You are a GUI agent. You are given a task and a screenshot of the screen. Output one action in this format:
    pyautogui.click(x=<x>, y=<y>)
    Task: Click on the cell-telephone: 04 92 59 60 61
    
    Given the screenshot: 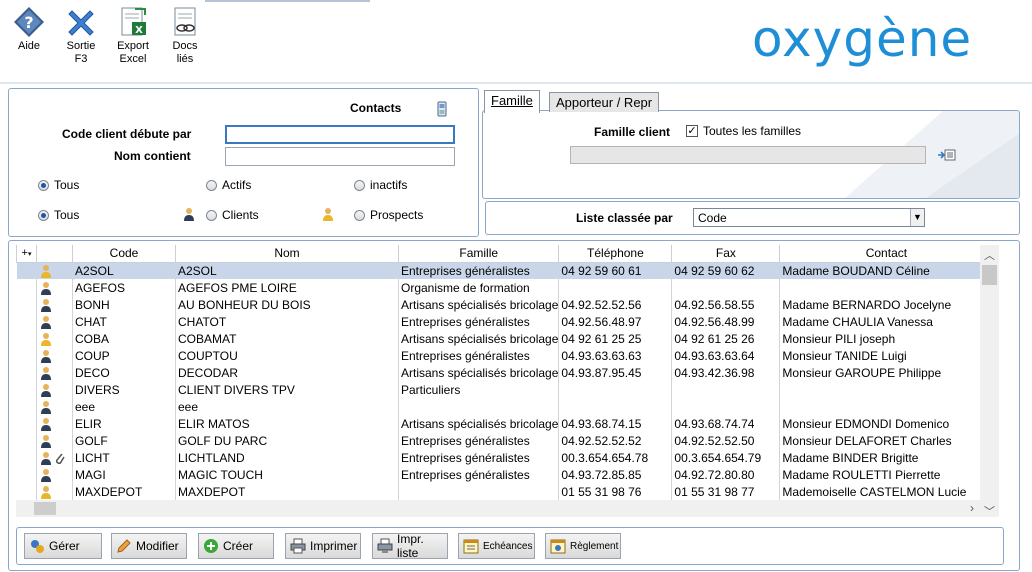 What is the action you would take?
    pyautogui.click(x=615, y=270)
    